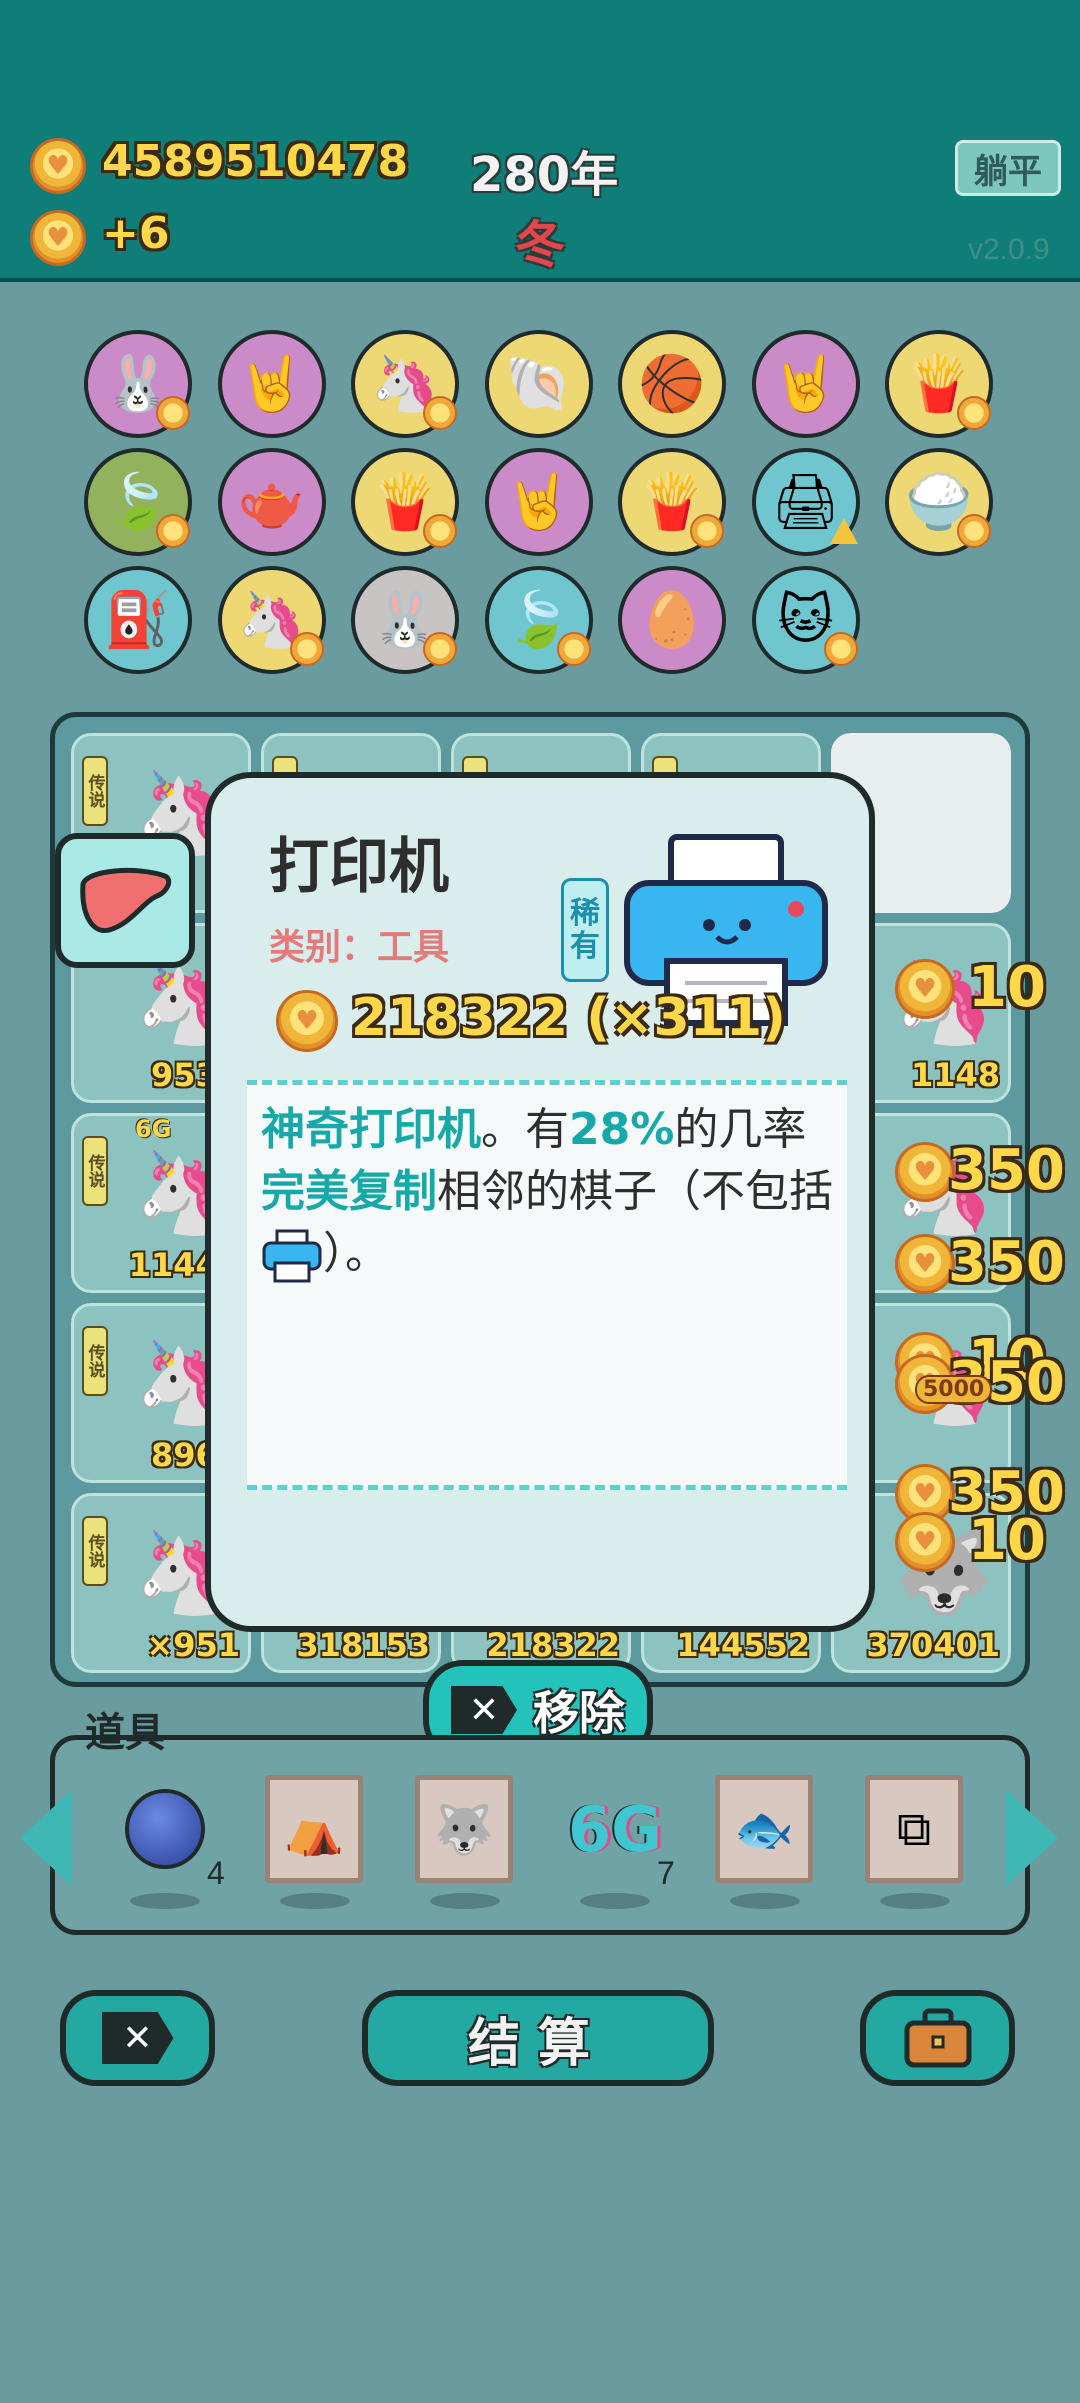 This screenshot has height=2403, width=1080. I want to click on cat-token: 🐱, so click(805, 620).